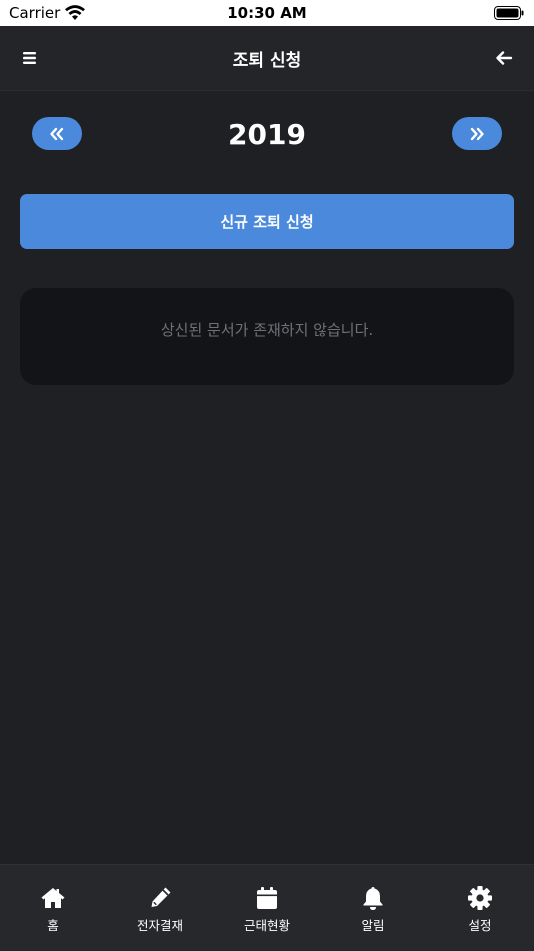 The image size is (534, 951). What do you see at coordinates (266, 925) in the screenshot?
I see `tab-attendance-label: 근태현황` at bounding box center [266, 925].